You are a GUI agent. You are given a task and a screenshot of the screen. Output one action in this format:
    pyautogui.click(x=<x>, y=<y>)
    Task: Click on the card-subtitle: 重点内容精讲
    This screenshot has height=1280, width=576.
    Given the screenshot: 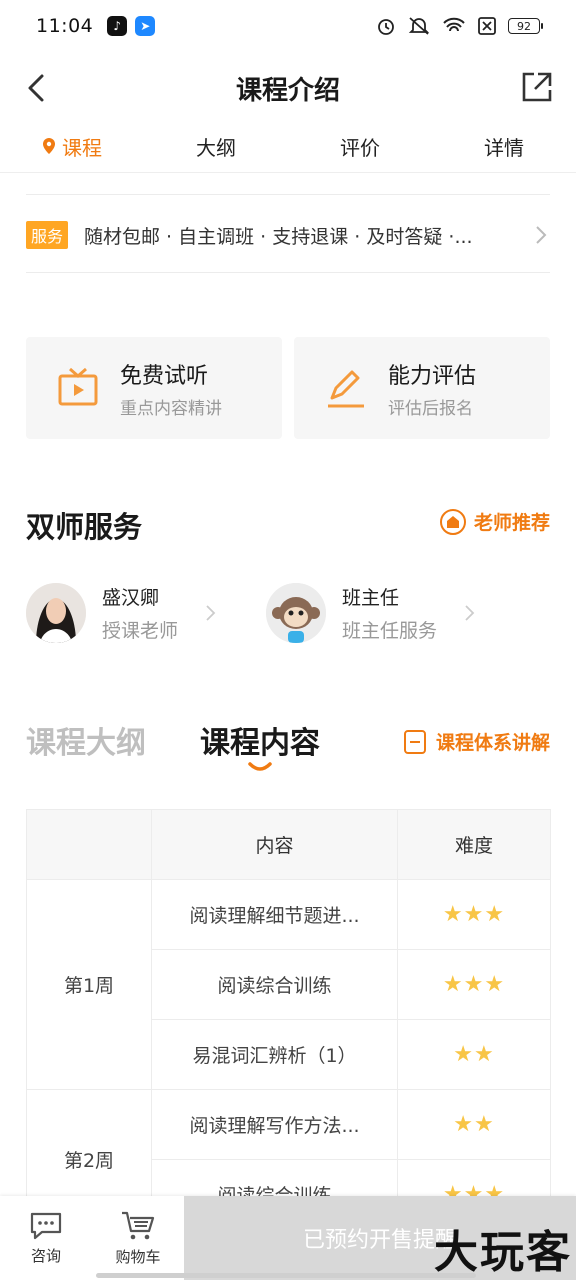 What is the action you would take?
    pyautogui.click(x=171, y=408)
    